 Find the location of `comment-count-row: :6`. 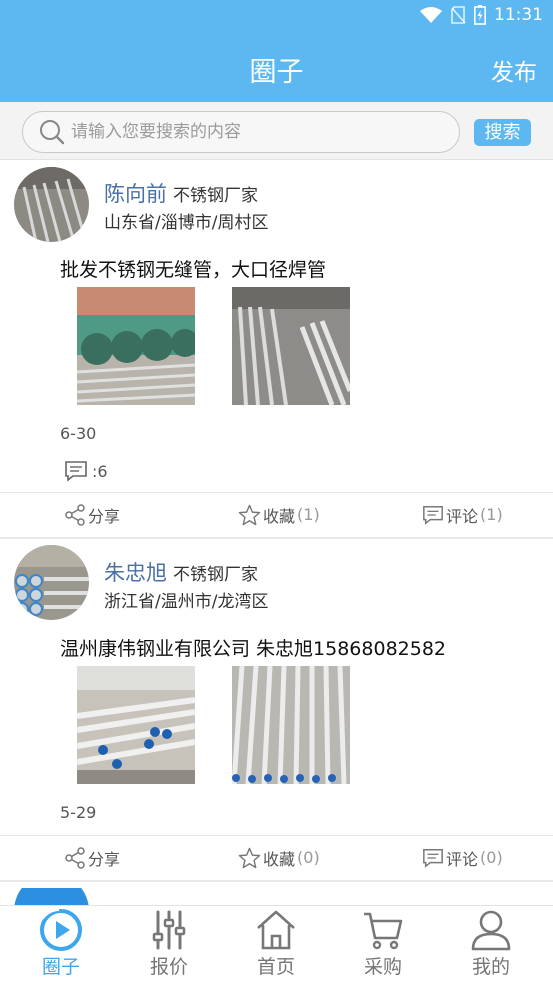

comment-count-row: :6 is located at coordinates (86, 471).